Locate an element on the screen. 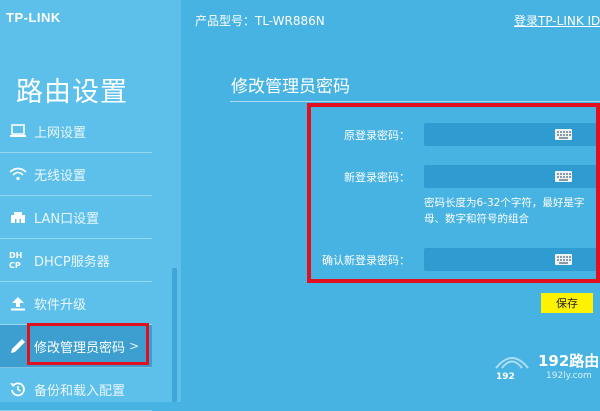 This screenshot has width=600, height=411. watermark-url: 192ly.com is located at coordinates (569, 376).